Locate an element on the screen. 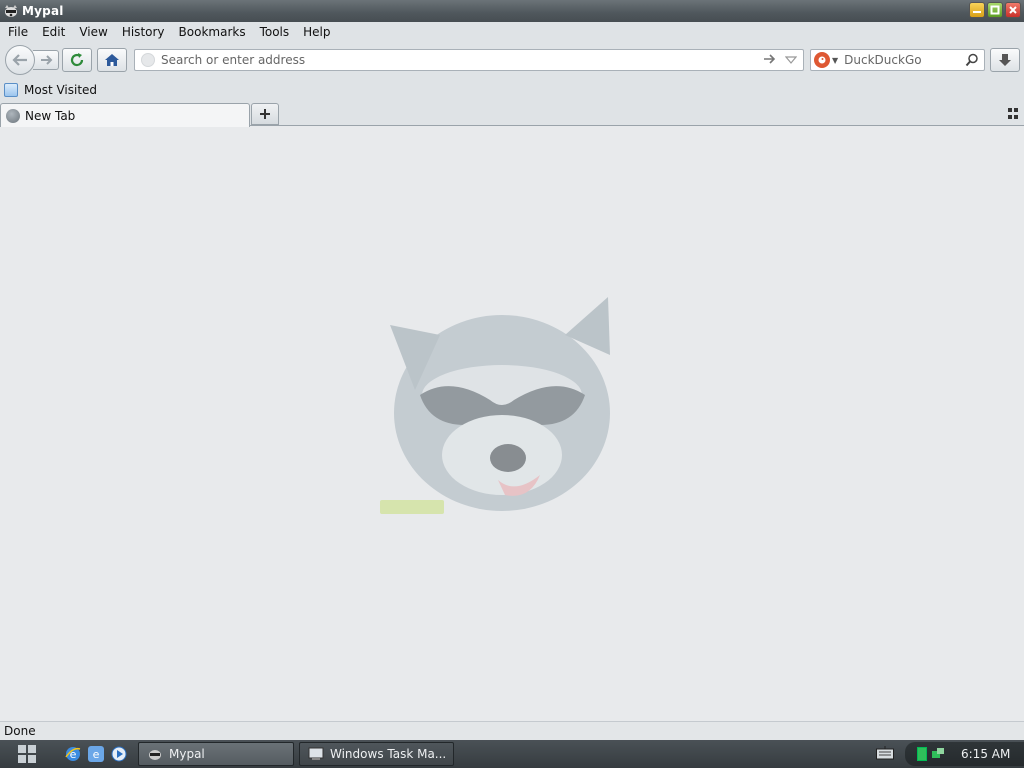 The width and height of the screenshot is (1024, 768). downloads-button is located at coordinates (1005, 60).